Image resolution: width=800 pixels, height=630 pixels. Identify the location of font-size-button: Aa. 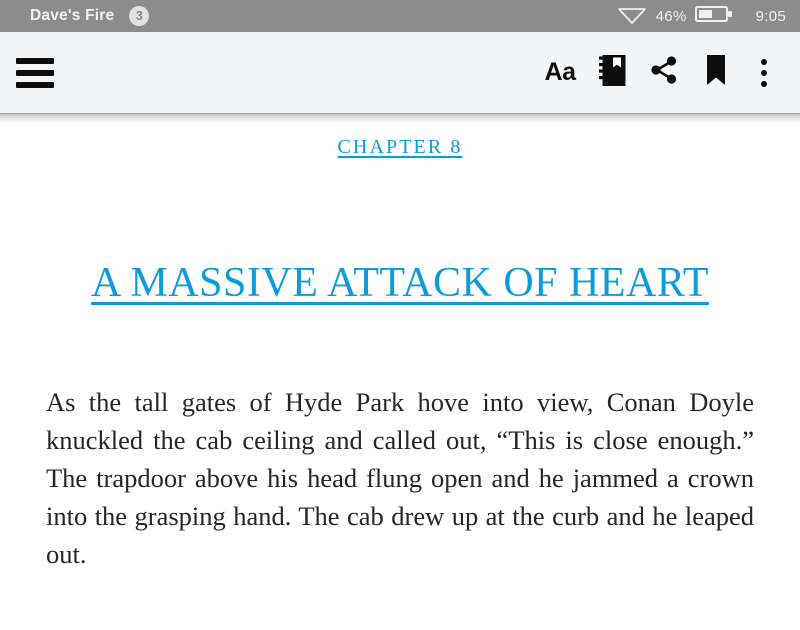
(560, 73).